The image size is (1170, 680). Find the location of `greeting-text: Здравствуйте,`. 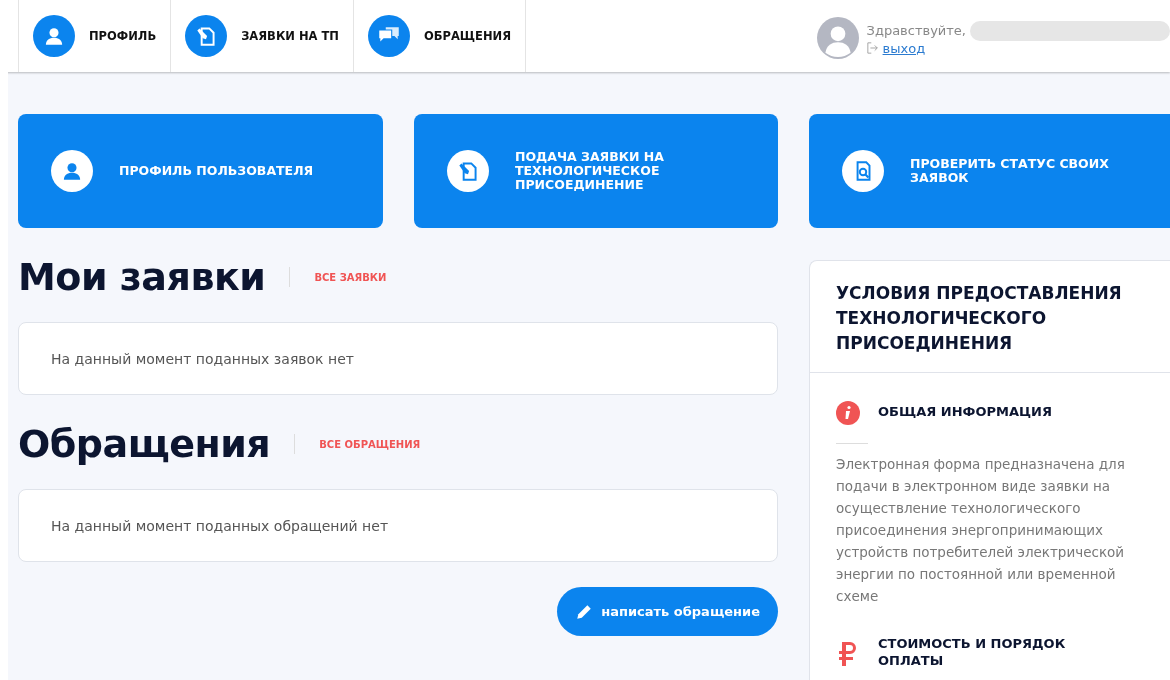

greeting-text: Здравствуйте, is located at coordinates (916, 30).